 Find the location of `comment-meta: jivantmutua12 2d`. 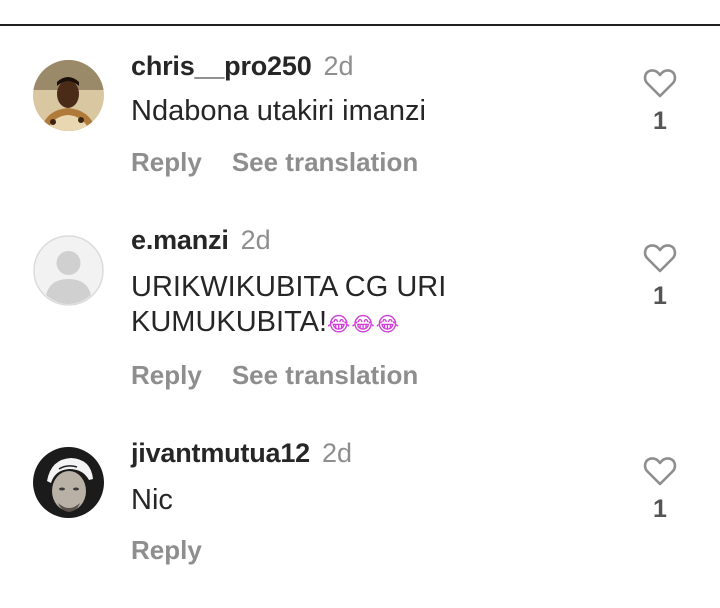

comment-meta: jivantmutua12 2d is located at coordinates (241, 453).